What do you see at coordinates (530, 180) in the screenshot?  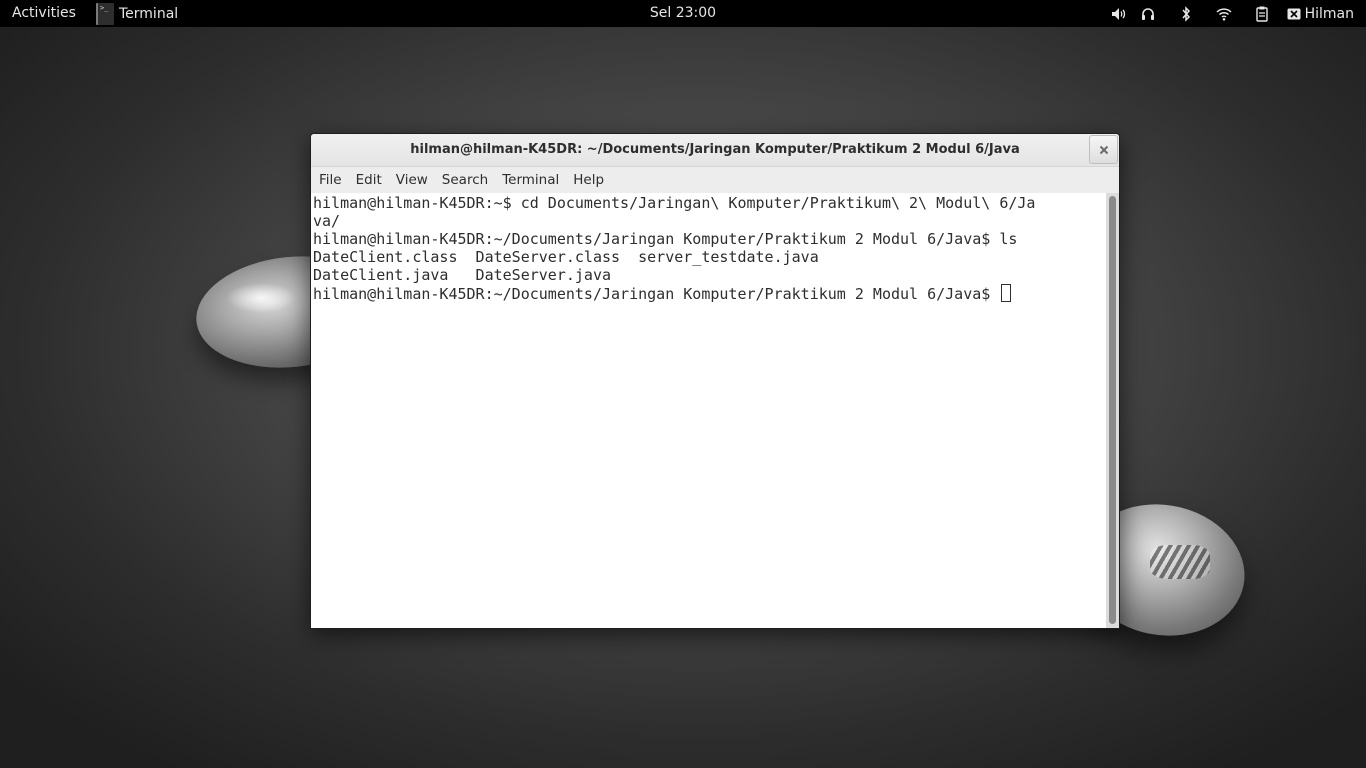 I see `menu-terminal: Terminal` at bounding box center [530, 180].